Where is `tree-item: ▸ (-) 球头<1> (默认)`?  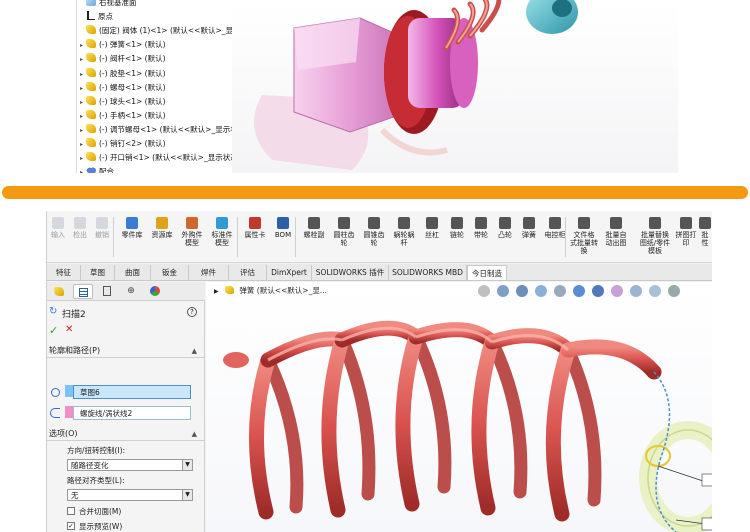 tree-item: ▸ (-) 球头<1> (默认) is located at coordinates (121, 102).